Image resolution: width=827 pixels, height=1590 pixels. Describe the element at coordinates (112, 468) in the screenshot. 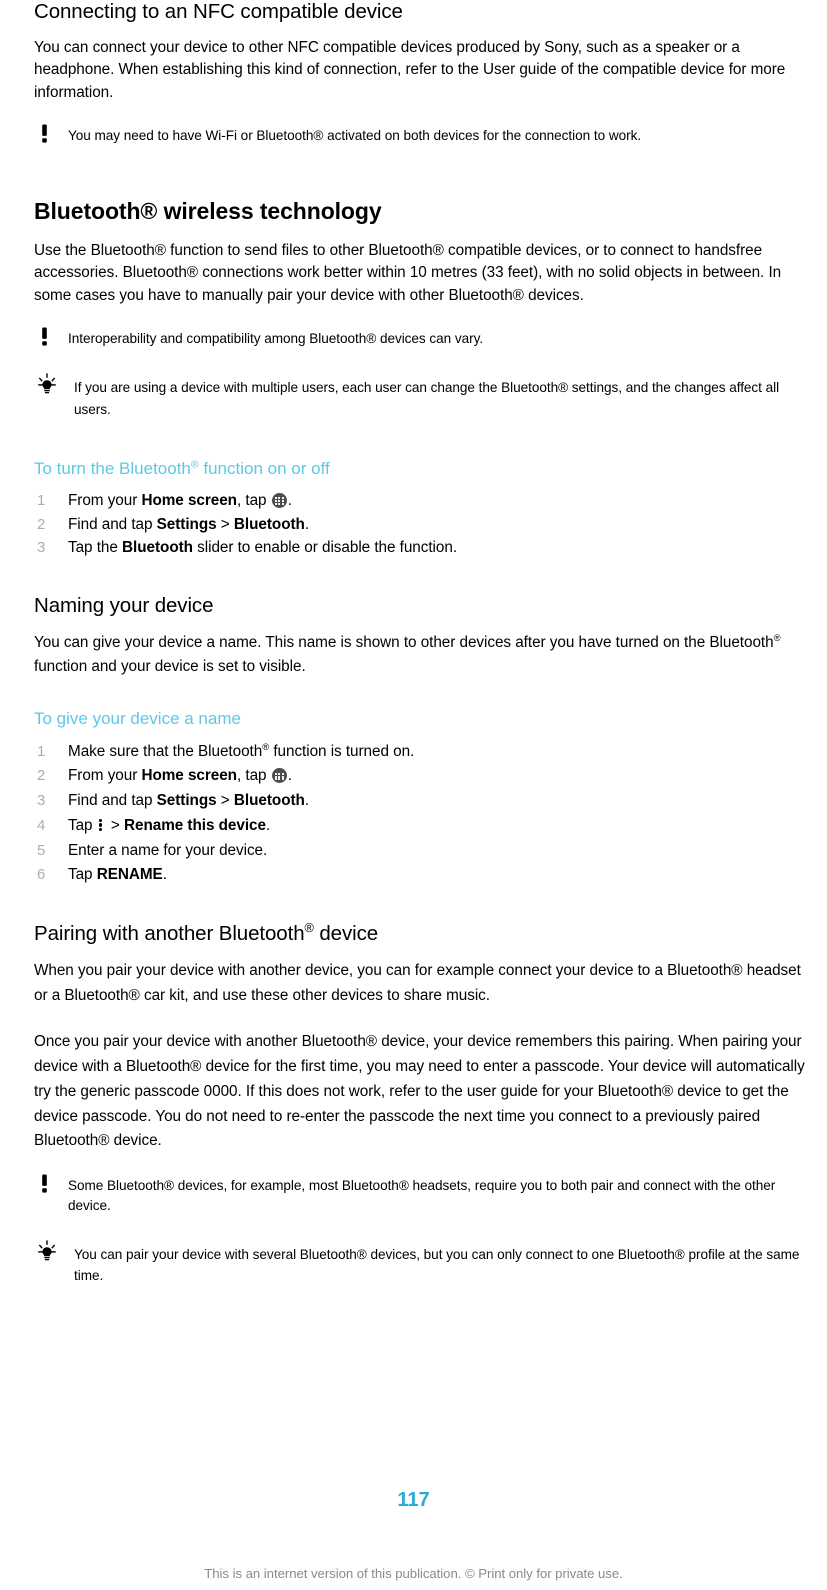

I see `task-heading-prefix: To turn the Bluetooth` at that location.